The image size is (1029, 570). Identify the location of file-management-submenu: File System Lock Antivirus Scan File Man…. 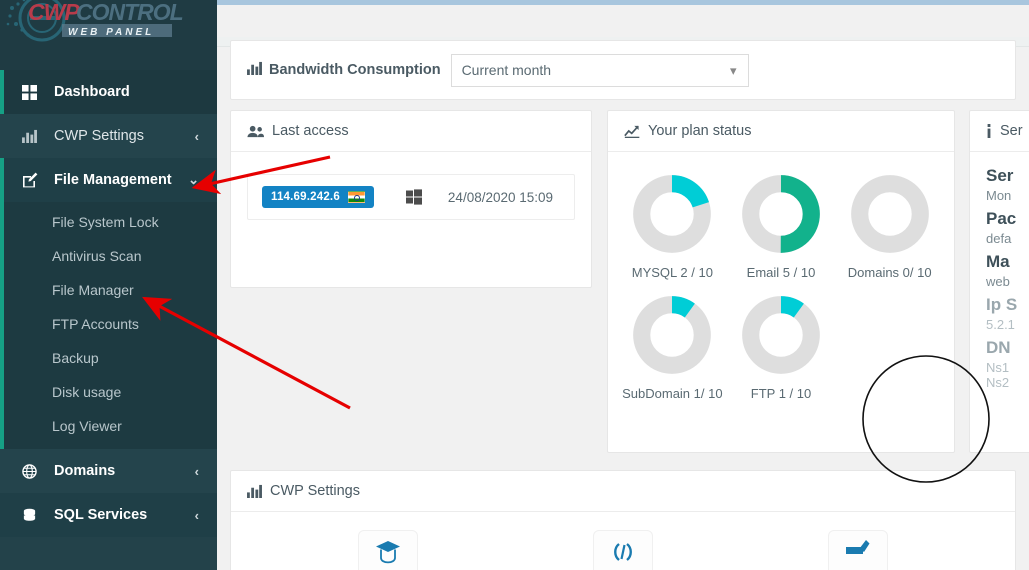
(108, 325).